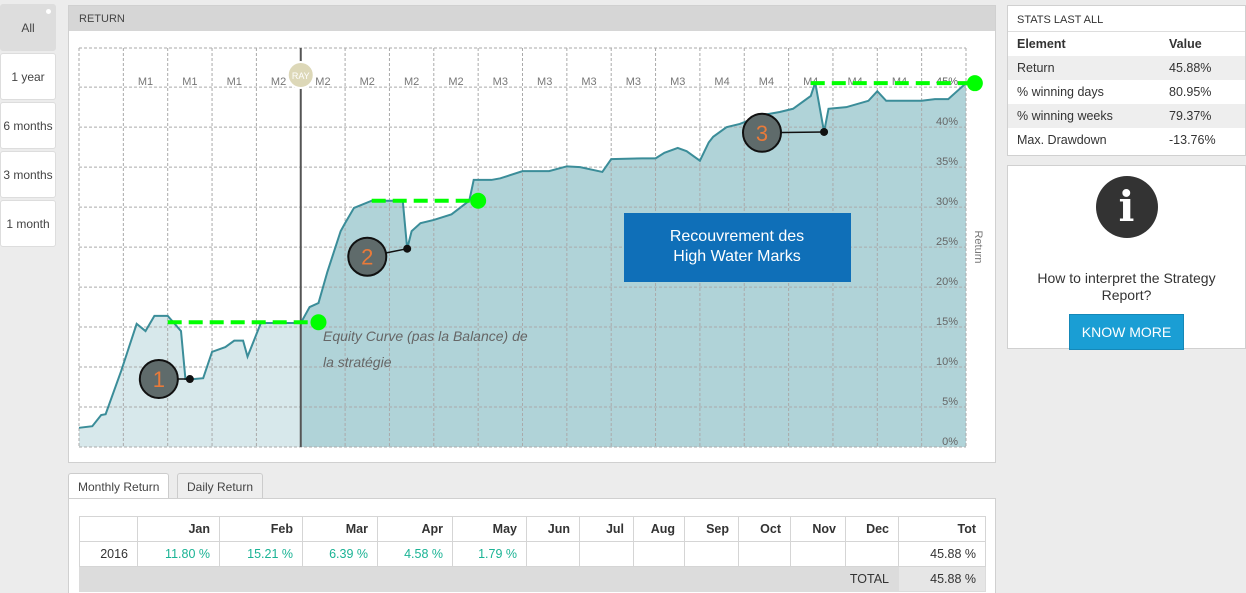 This screenshot has height=593, width=1246. I want to click on split-label: RAY, so click(301, 76).